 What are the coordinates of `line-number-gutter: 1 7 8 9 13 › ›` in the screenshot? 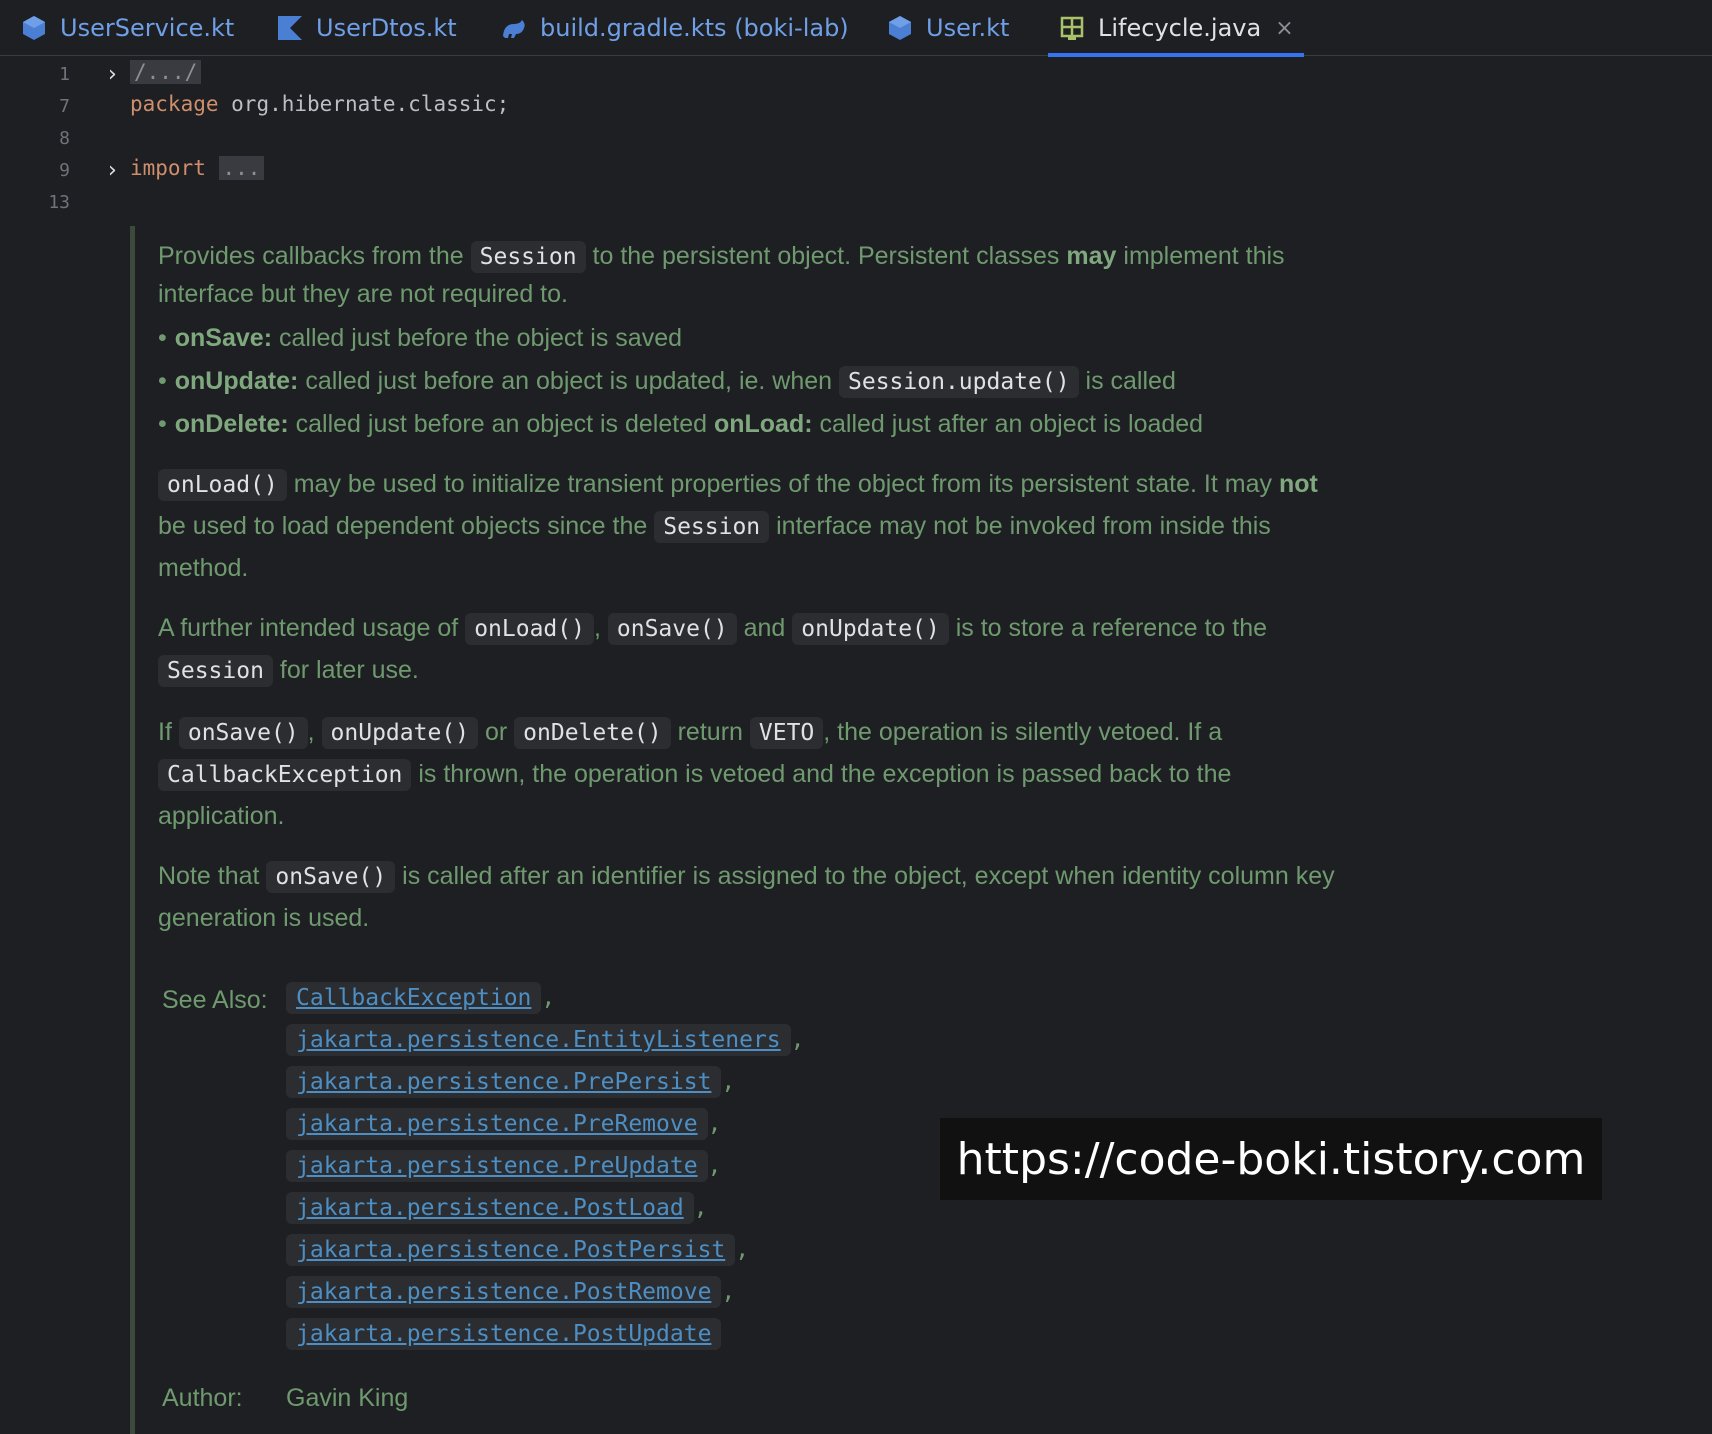 It's located at (67, 745).